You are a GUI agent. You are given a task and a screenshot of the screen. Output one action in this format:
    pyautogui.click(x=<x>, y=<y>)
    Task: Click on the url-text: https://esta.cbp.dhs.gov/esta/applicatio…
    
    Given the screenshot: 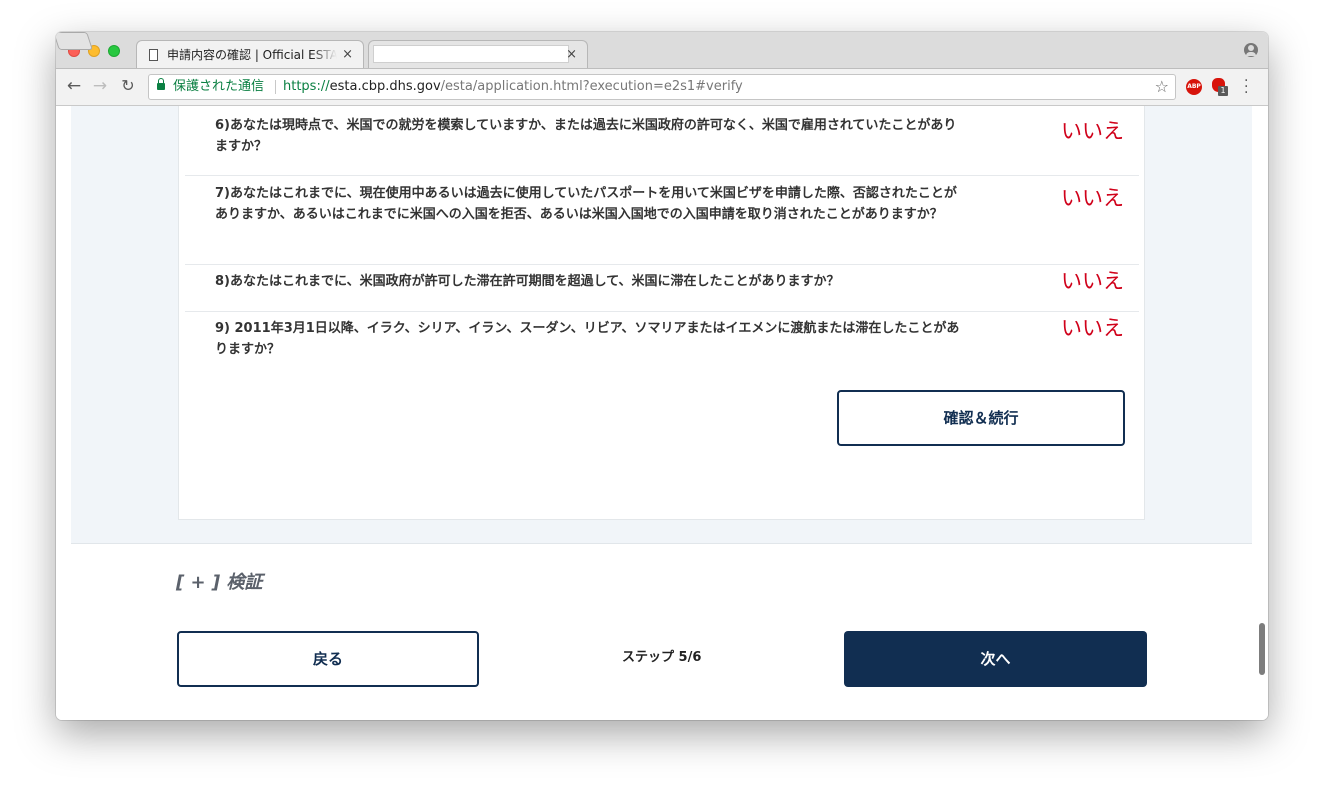 What is the action you would take?
    pyautogui.click(x=513, y=87)
    